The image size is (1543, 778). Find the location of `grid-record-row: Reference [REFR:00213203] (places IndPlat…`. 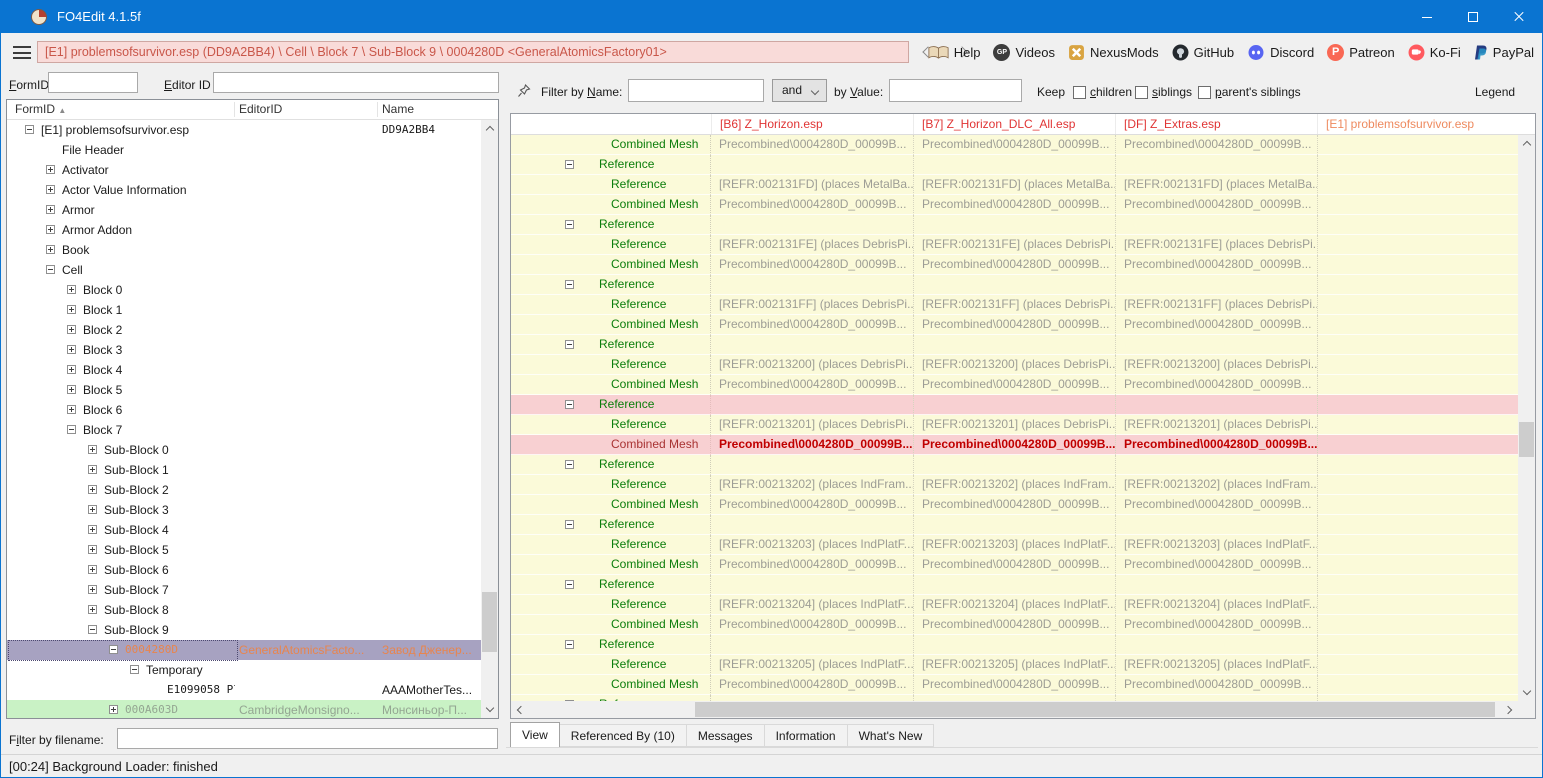

grid-record-row: Reference [REFR:00213203] (places IndPlat… is located at coordinates (1014, 545).